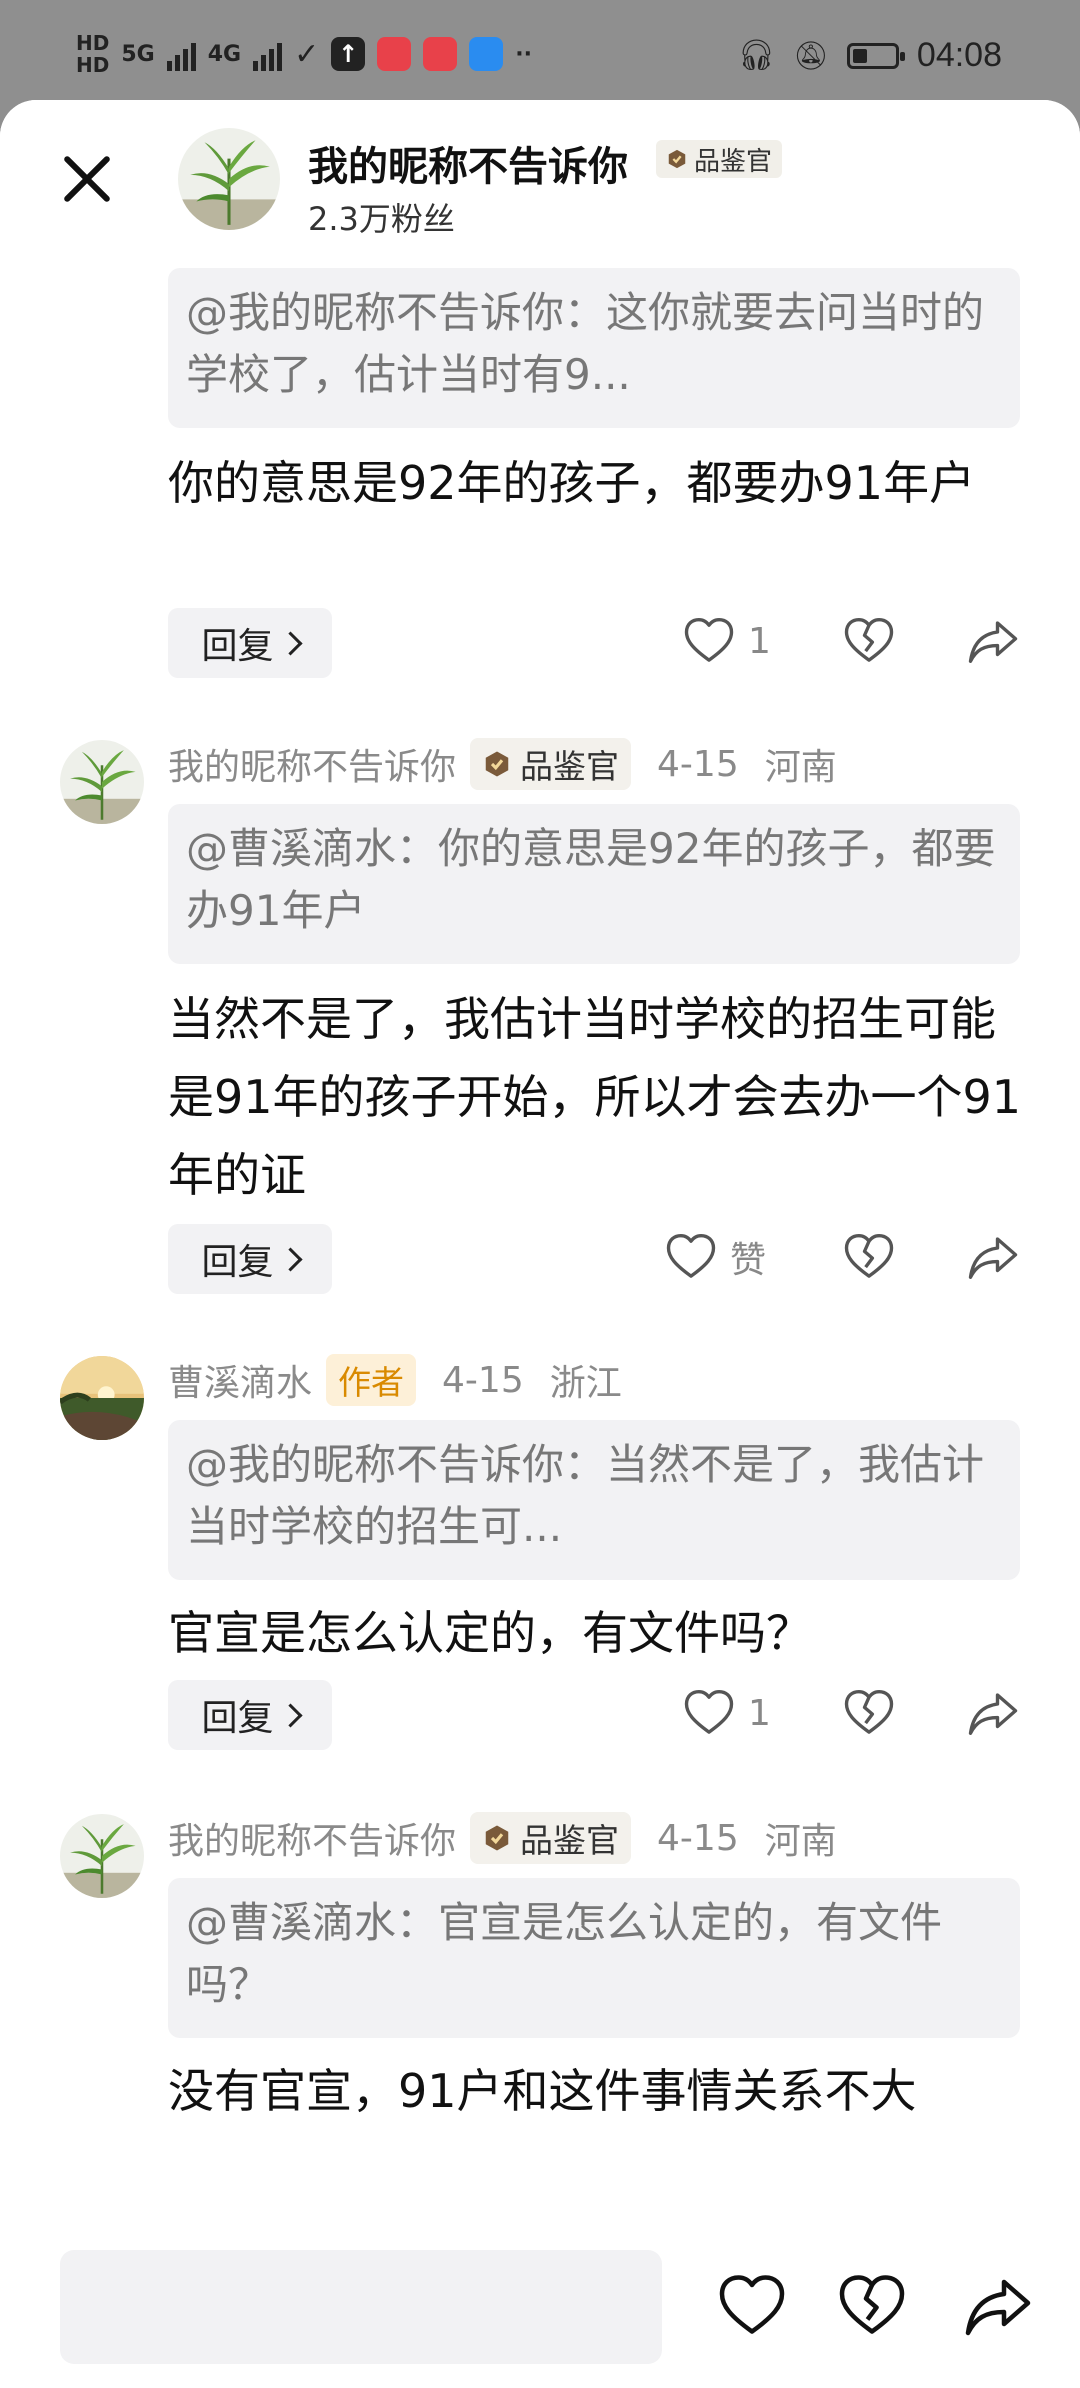 This screenshot has width=1080, height=2388. I want to click on hd-label-1: HD, so click(93, 43).